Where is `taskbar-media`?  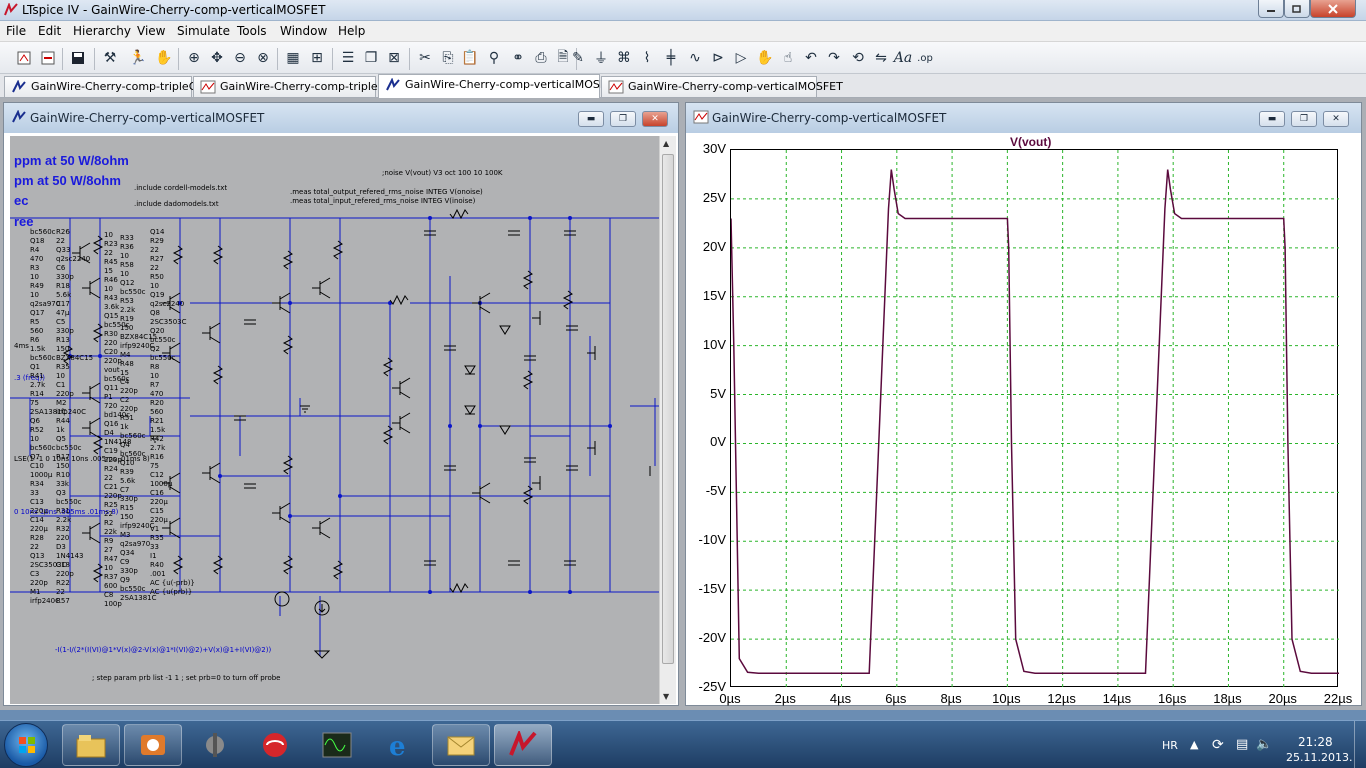 taskbar-media is located at coordinates (153, 745).